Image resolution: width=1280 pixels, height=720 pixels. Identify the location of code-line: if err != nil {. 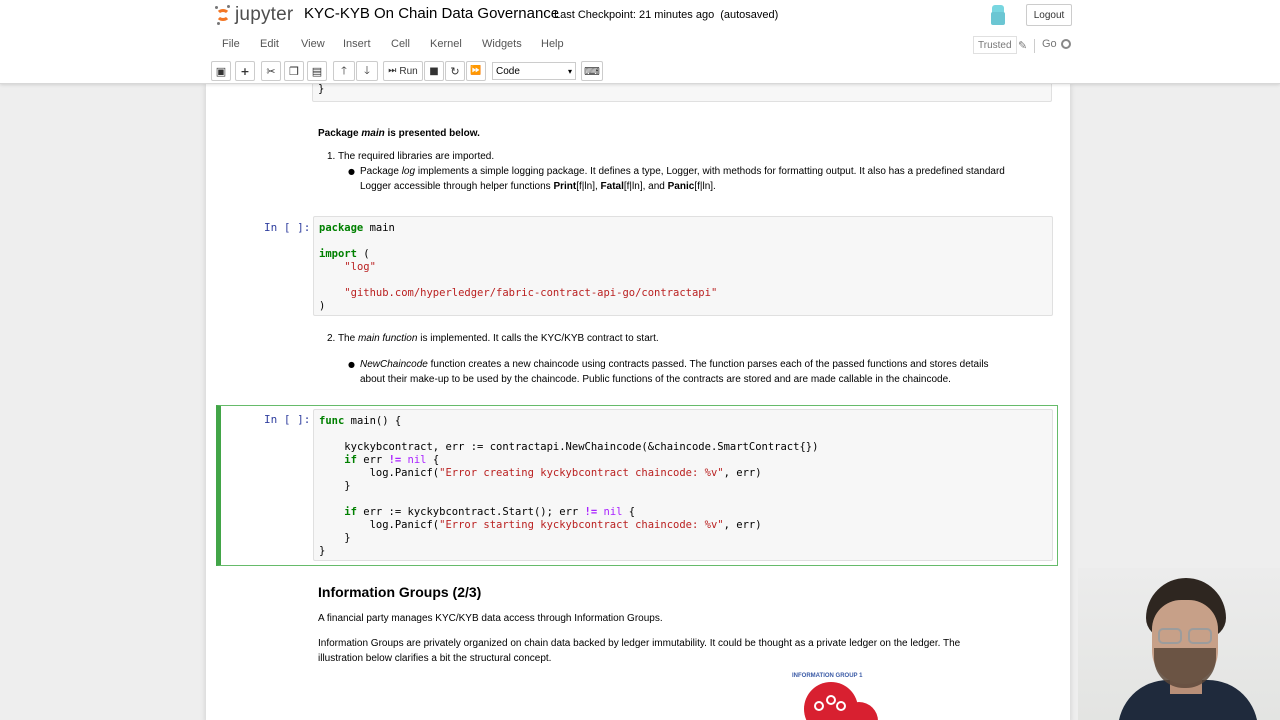
(685, 460).